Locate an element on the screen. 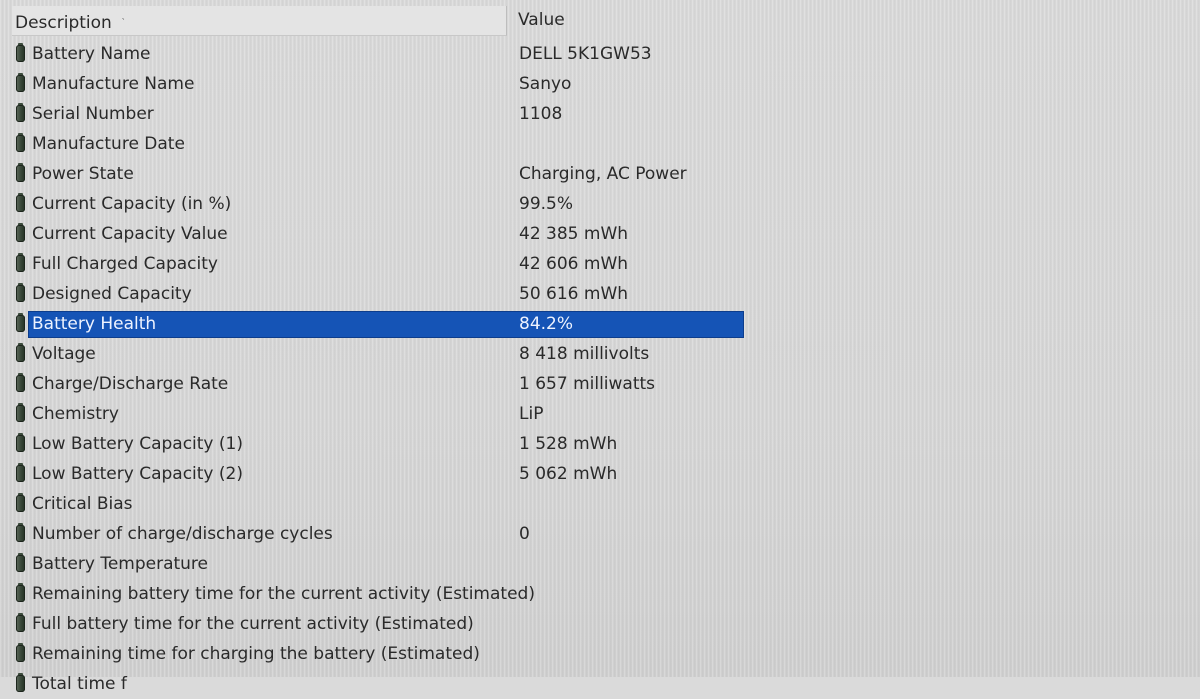 This screenshot has width=1200, height=699. row-value: 1108 is located at coordinates (541, 114).